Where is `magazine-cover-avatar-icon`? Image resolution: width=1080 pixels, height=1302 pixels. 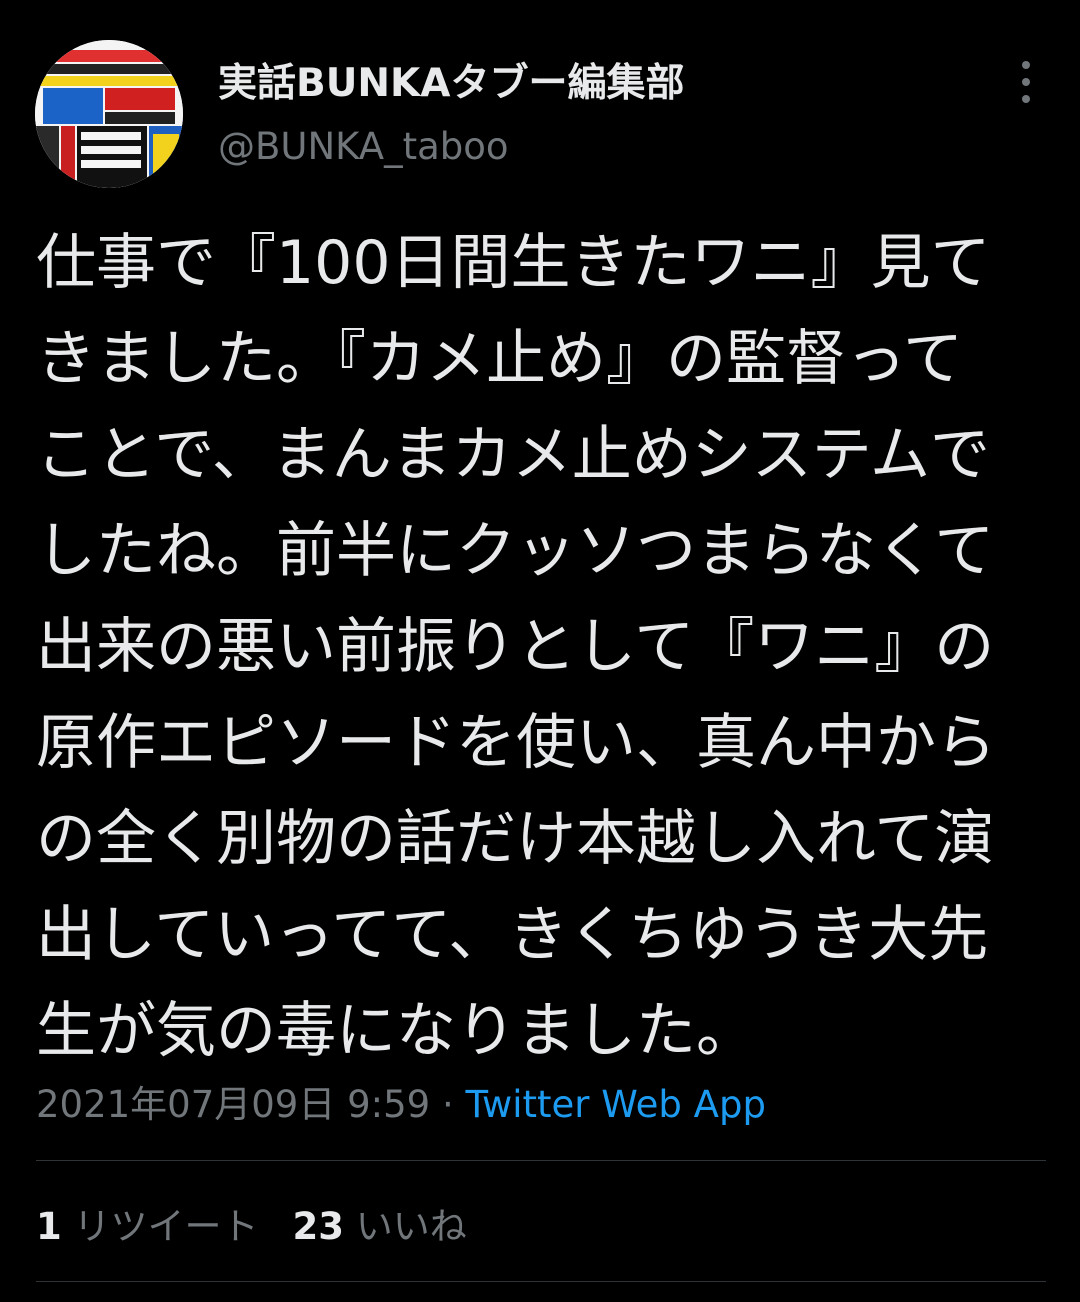
magazine-cover-avatar-icon is located at coordinates (109, 114).